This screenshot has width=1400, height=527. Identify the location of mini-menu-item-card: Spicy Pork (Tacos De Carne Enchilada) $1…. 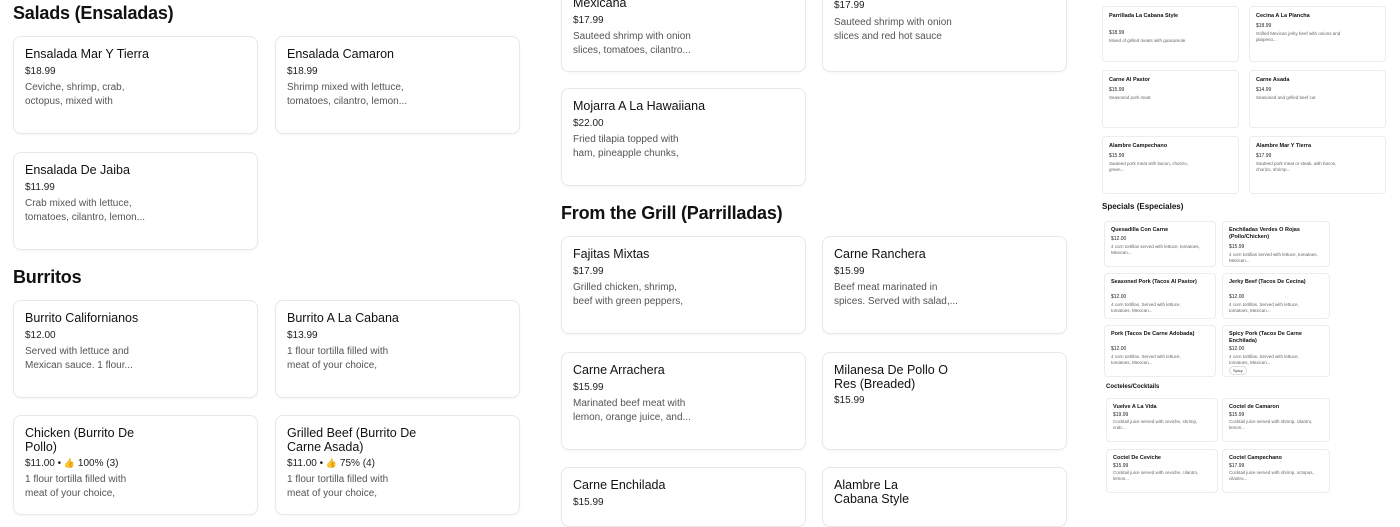
(1276, 351).